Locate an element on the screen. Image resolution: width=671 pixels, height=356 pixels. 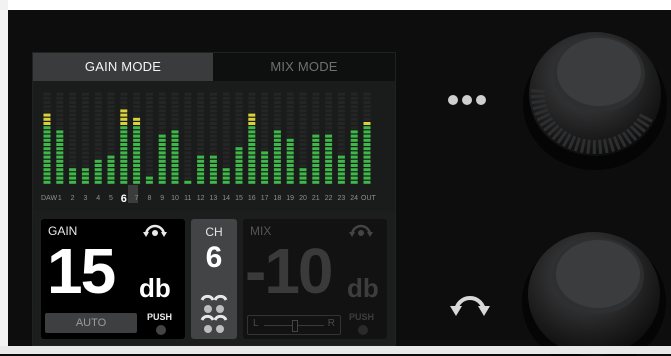
auto-button: AUTO is located at coordinates (91, 323).